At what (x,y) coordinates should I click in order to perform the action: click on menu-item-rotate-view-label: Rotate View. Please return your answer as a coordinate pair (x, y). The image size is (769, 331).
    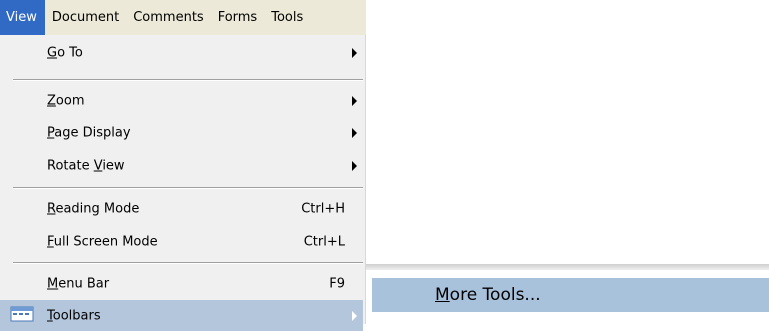
    Looking at the image, I should click on (86, 165).